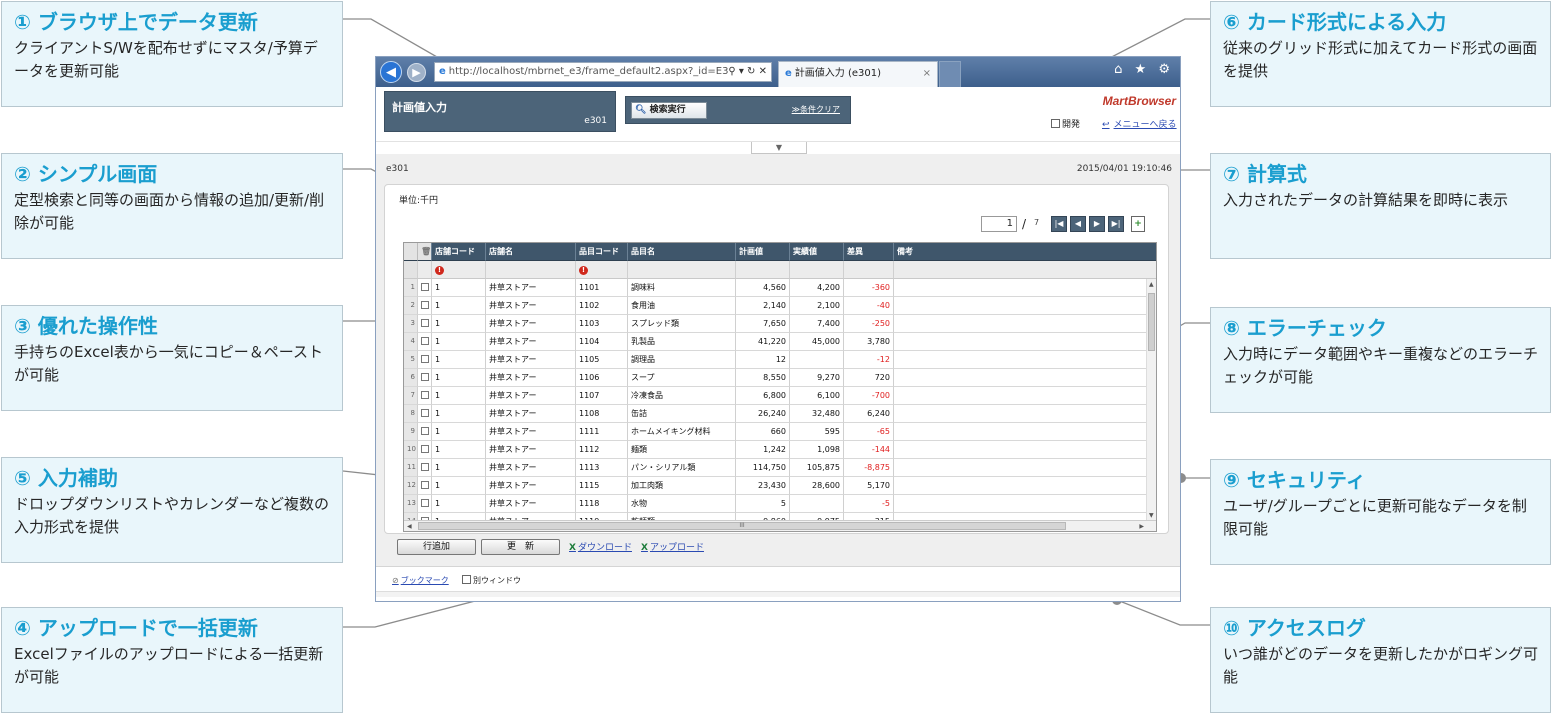  What do you see at coordinates (491, 580) in the screenshot?
I see `separate-window-option: 別ウィンドウ` at bounding box center [491, 580].